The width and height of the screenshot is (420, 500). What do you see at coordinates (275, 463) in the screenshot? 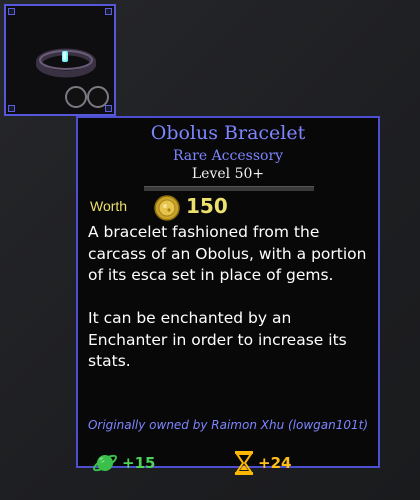
I see `stat-value: +24` at bounding box center [275, 463].